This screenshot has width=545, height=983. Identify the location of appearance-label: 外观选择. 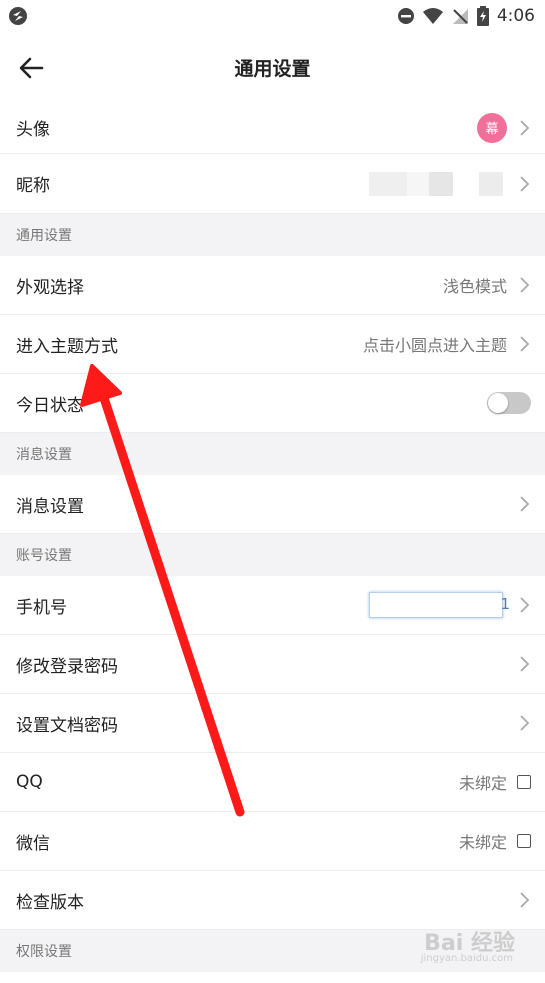
(50, 287).